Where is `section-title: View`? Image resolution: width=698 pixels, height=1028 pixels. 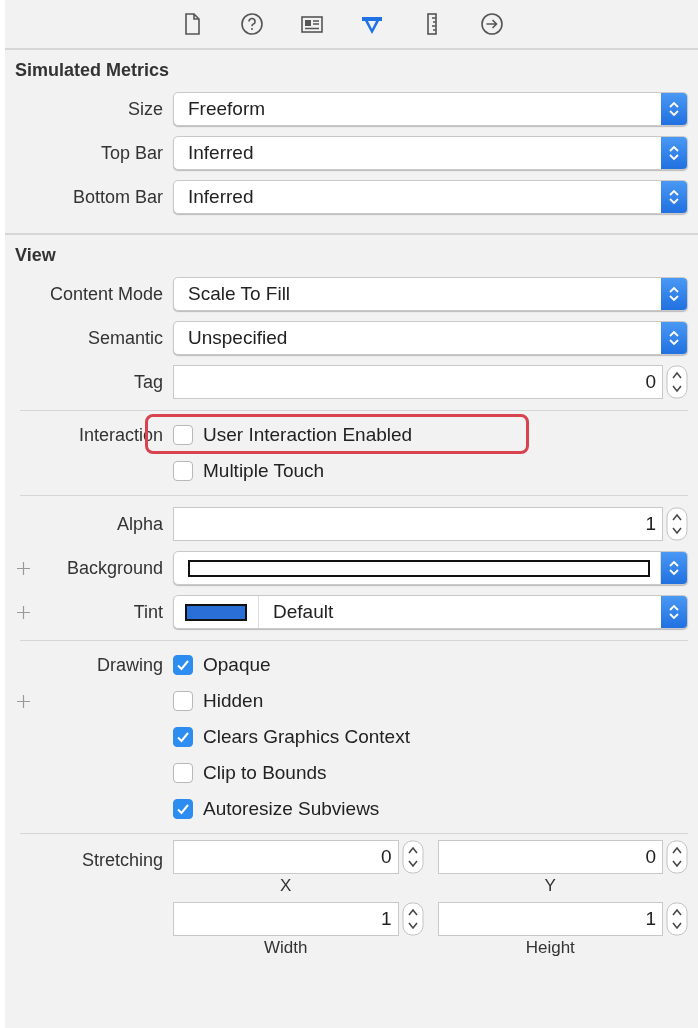 section-title: View is located at coordinates (35, 255).